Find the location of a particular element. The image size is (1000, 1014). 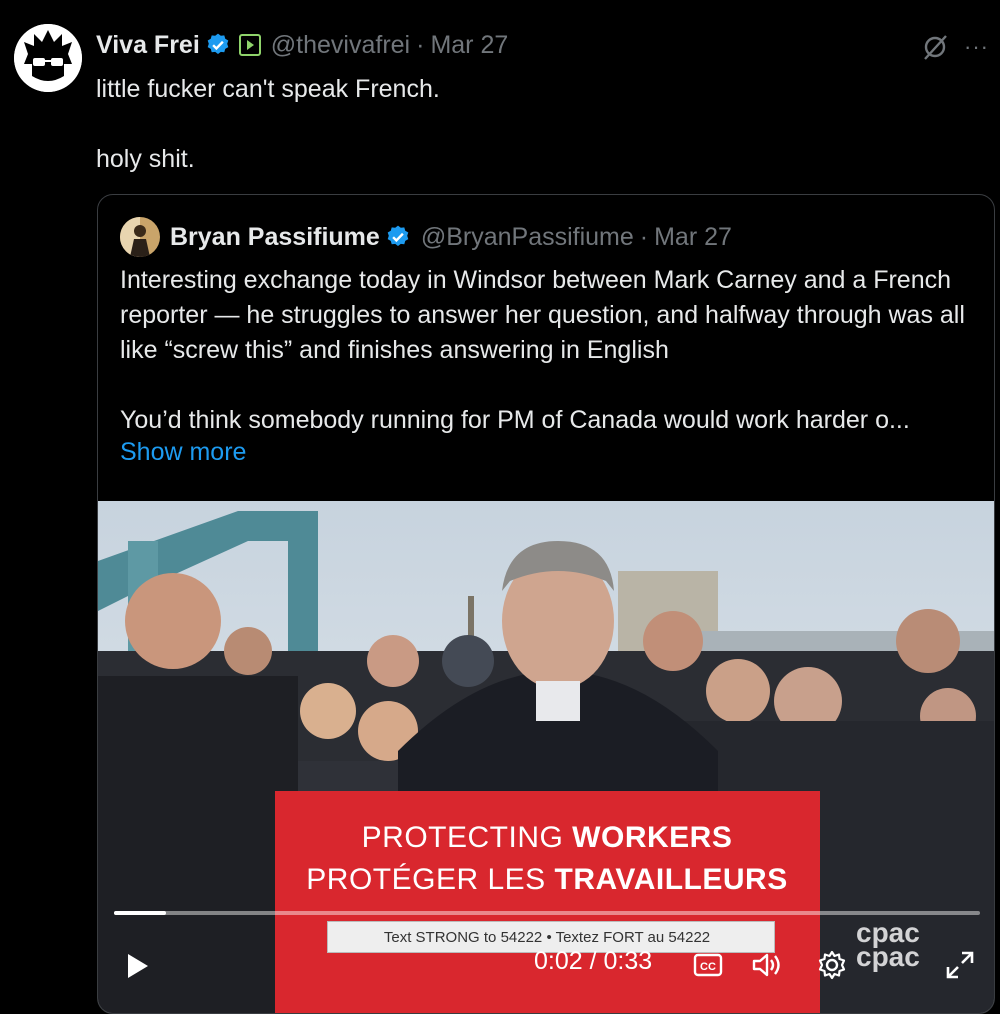

sign-line-2-b: TRAVAILLEURS is located at coordinates (671, 879).